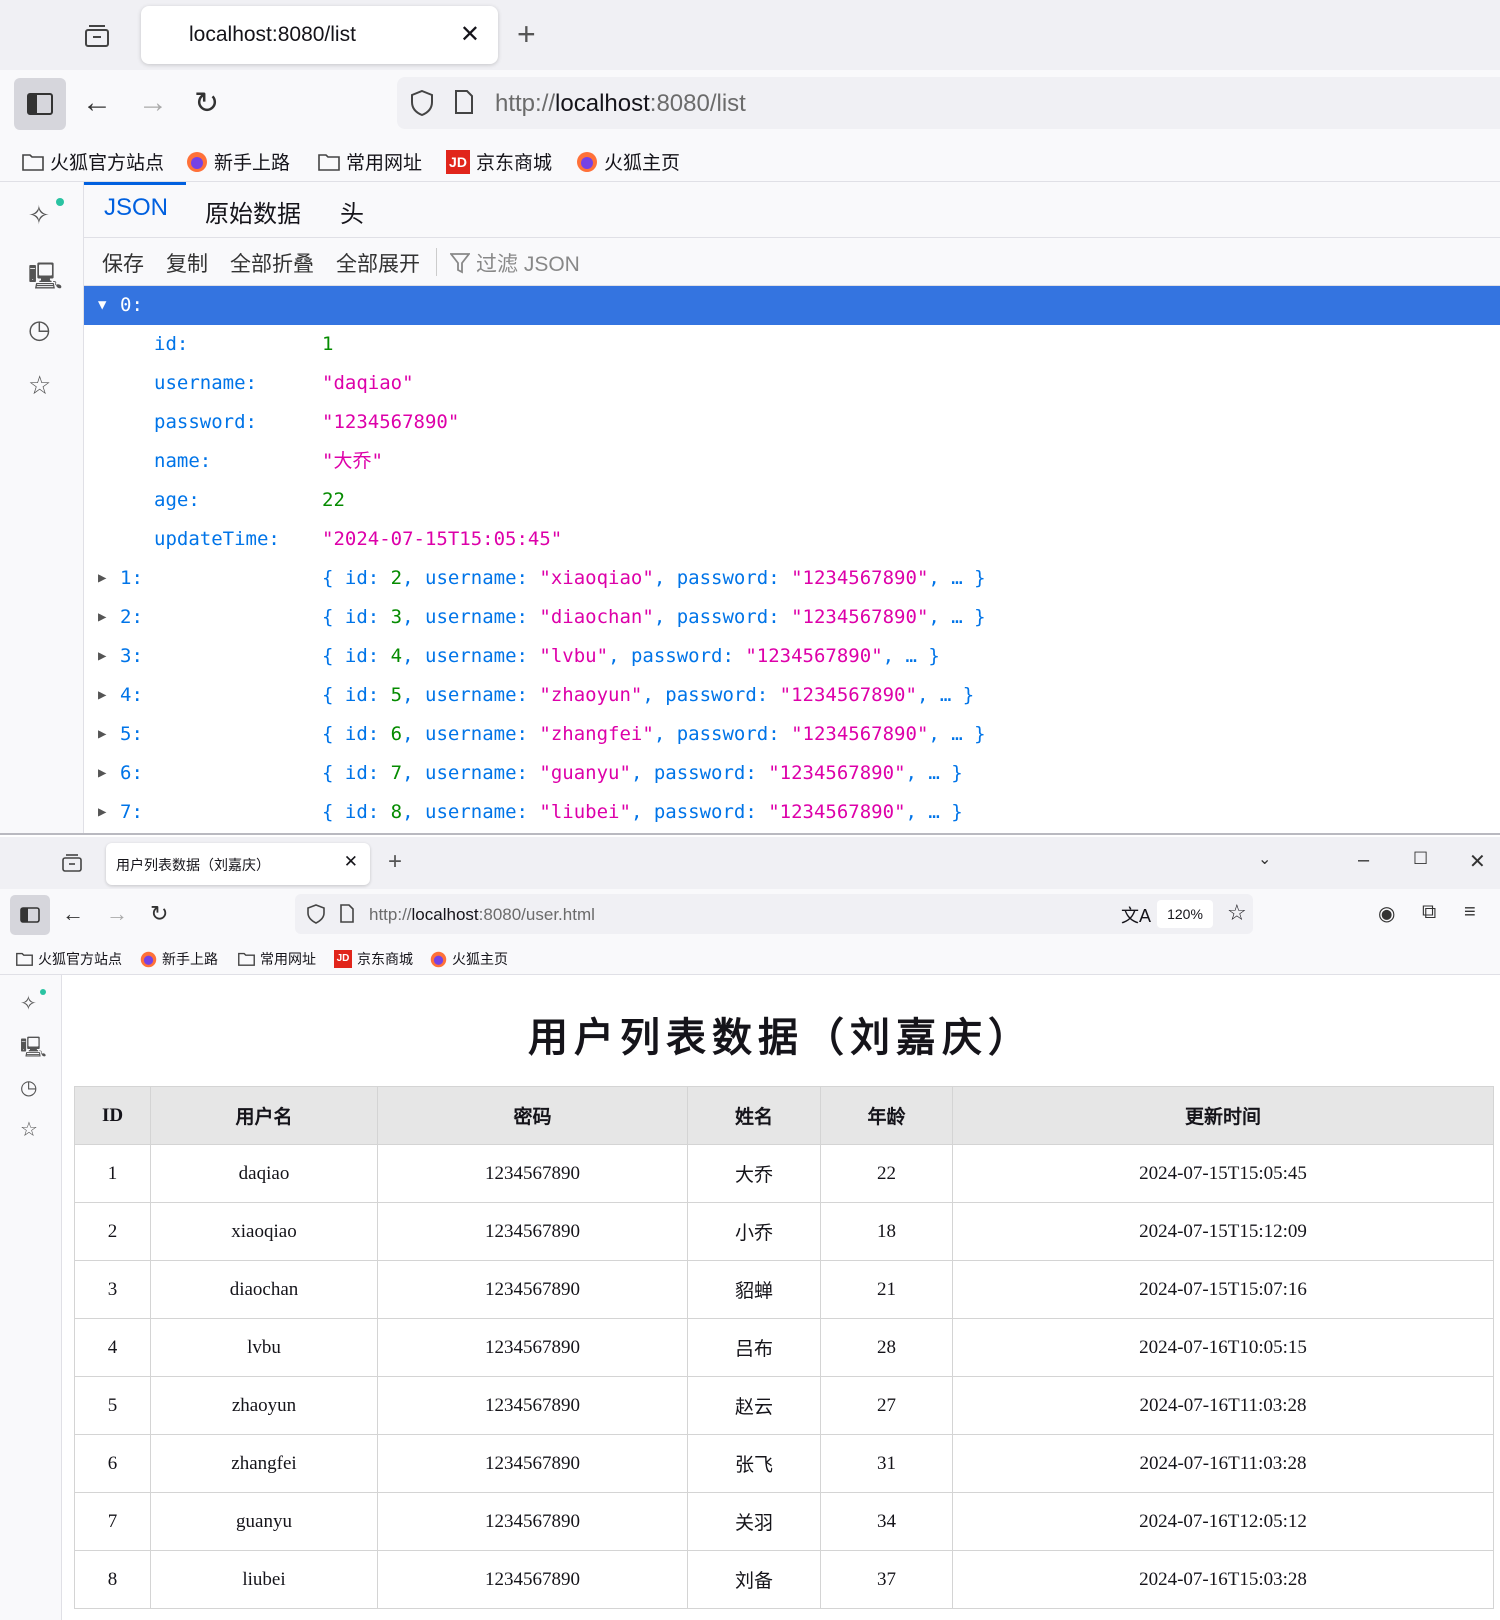 Image resolution: width=1500 pixels, height=1620 pixels. Describe the element at coordinates (1185, 914) in the screenshot. I see `zoom-level-button: 120%` at that location.